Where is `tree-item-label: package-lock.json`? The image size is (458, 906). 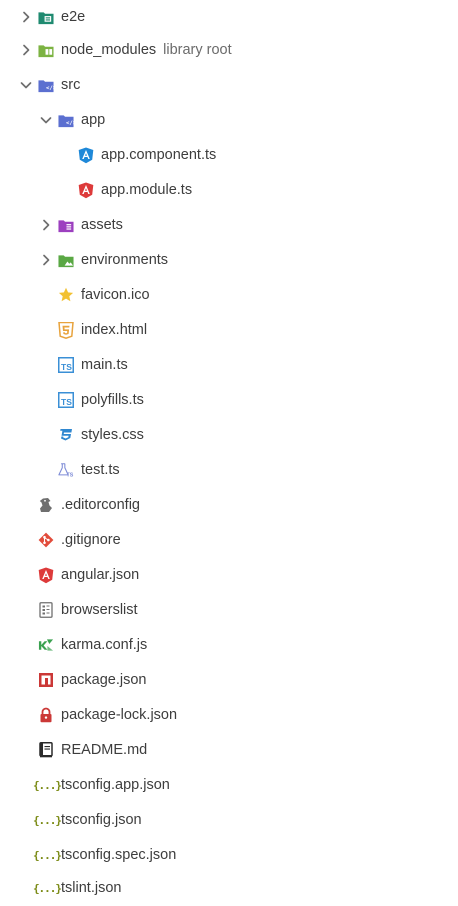 tree-item-label: package-lock.json is located at coordinates (119, 715).